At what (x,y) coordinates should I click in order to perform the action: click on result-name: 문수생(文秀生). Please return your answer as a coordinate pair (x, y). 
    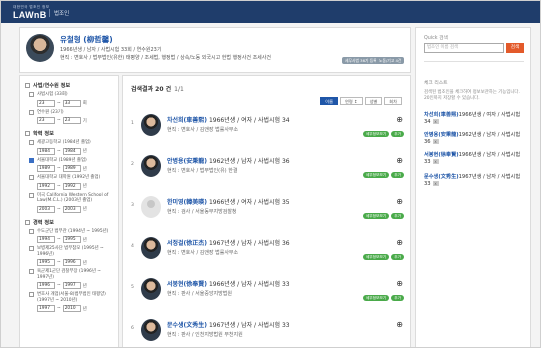
    Looking at the image, I should click on (187, 325).